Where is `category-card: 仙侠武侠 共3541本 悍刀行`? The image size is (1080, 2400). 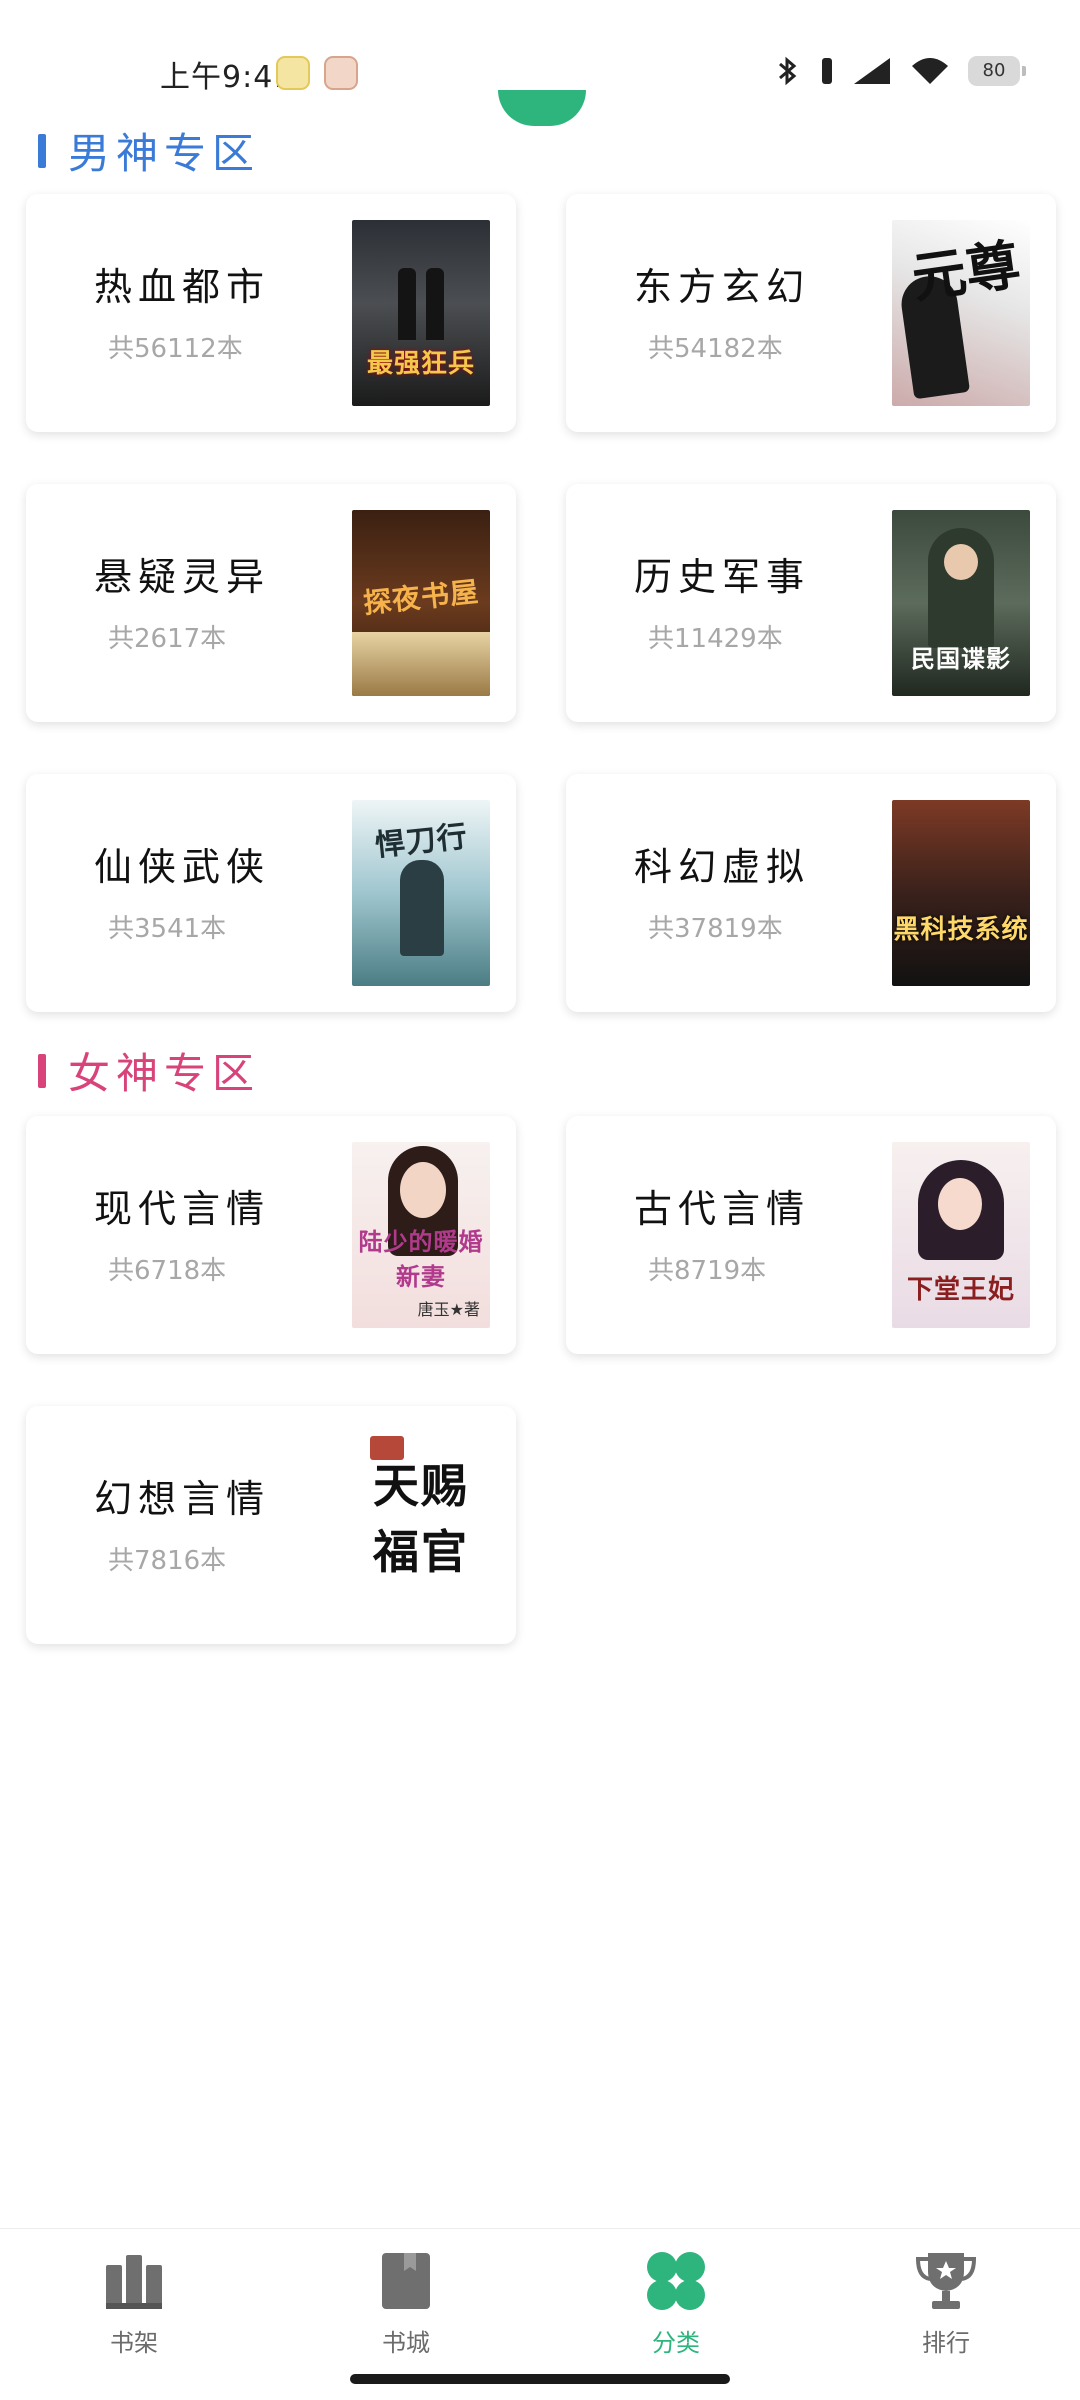
category-card: 仙侠武侠 共3541本 悍刀行 is located at coordinates (271, 893).